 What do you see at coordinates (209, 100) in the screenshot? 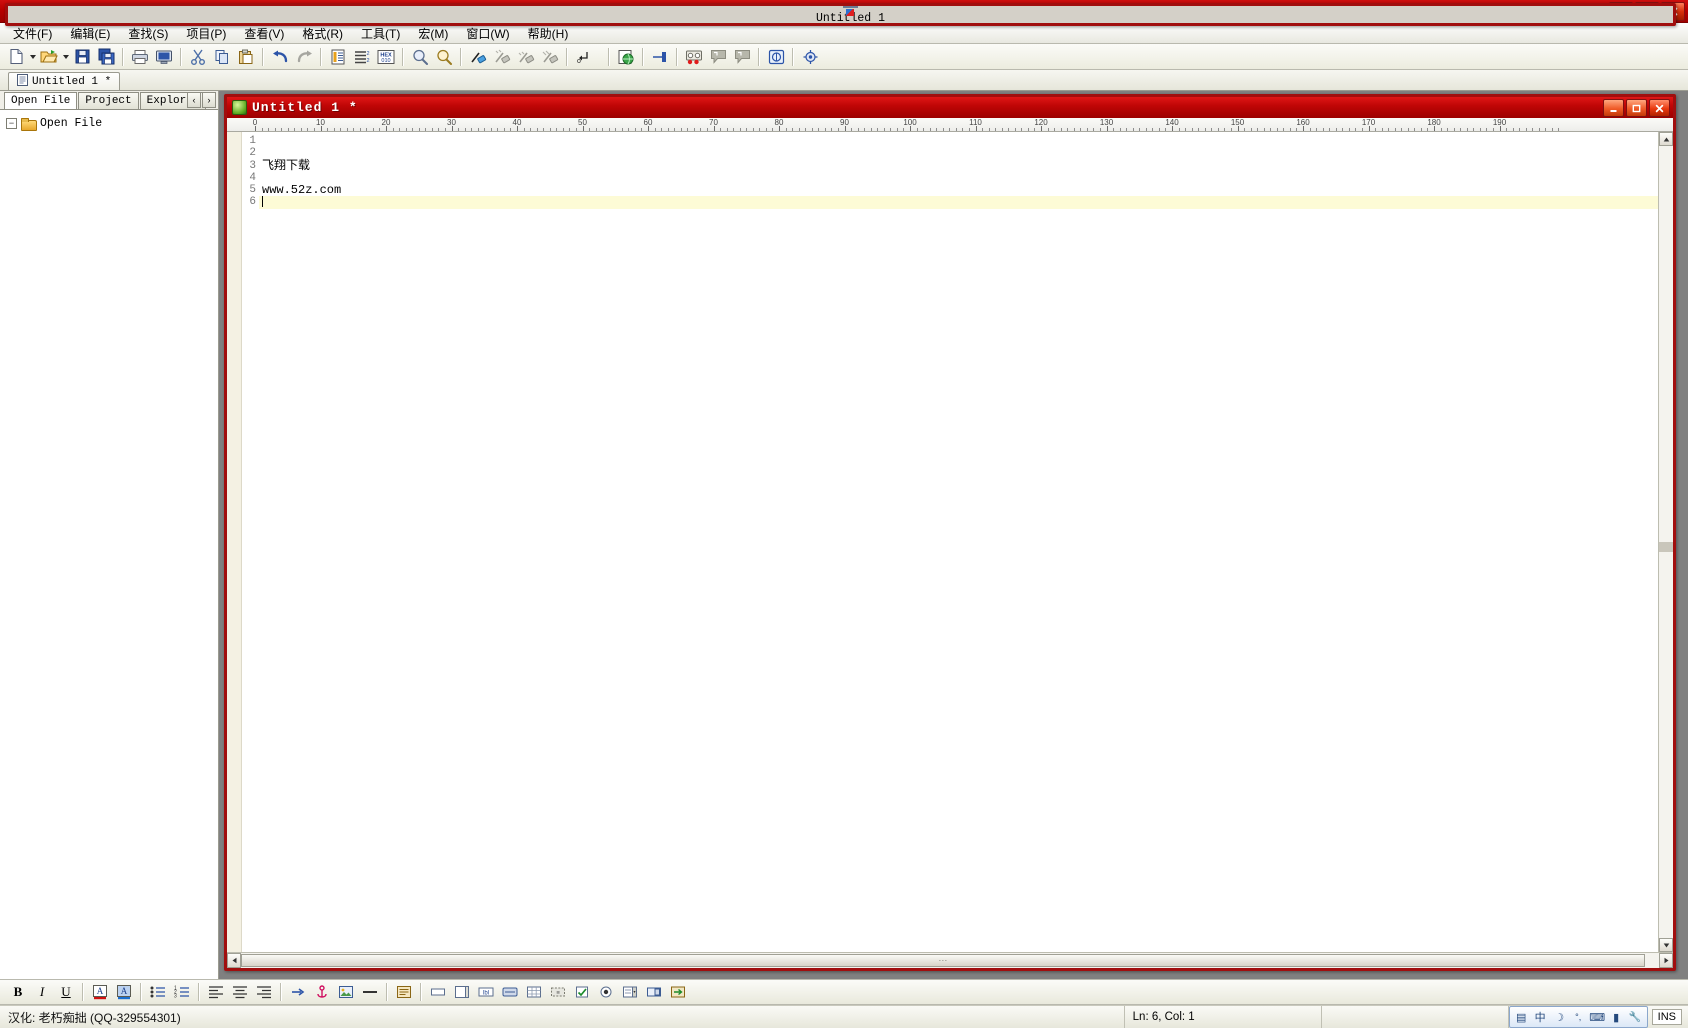
I see `sidebar-tab-next-button: ›` at bounding box center [209, 100].